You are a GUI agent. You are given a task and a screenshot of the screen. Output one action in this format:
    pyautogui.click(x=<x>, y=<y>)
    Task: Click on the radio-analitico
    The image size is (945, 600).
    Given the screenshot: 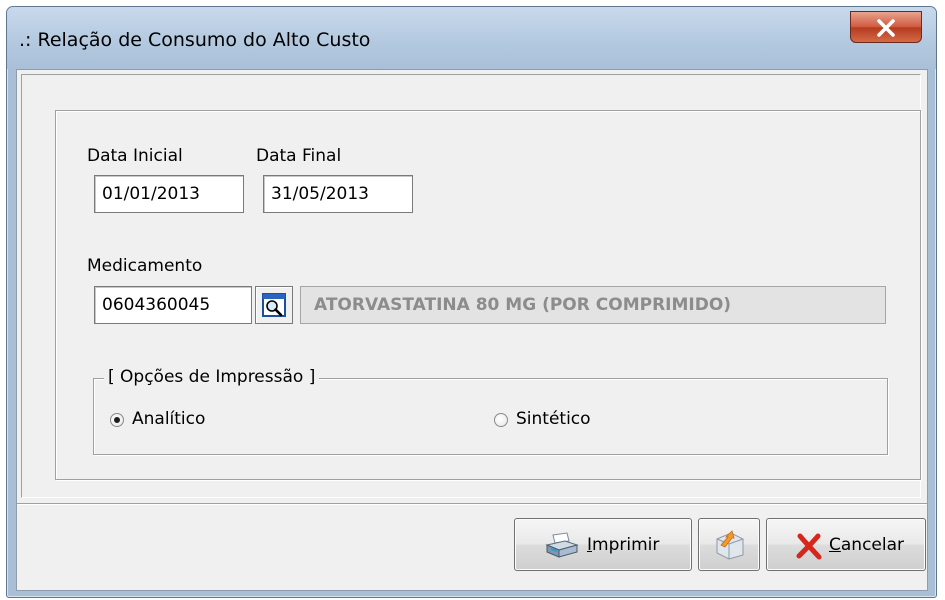 What is the action you would take?
    pyautogui.click(x=117, y=420)
    